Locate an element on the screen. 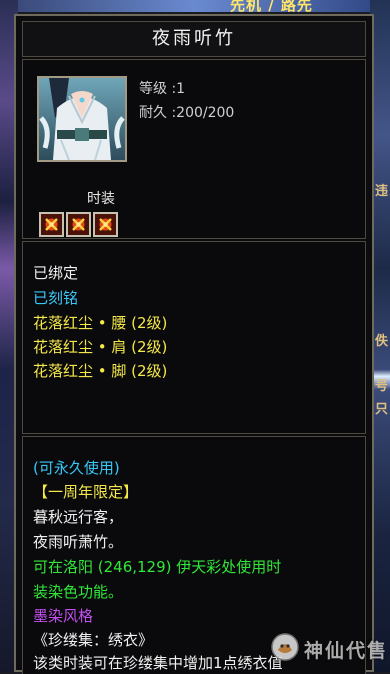 The height and width of the screenshot is (674, 390). set-line-feet: 花落红尘 • 脚 (2级) is located at coordinates (100, 371).